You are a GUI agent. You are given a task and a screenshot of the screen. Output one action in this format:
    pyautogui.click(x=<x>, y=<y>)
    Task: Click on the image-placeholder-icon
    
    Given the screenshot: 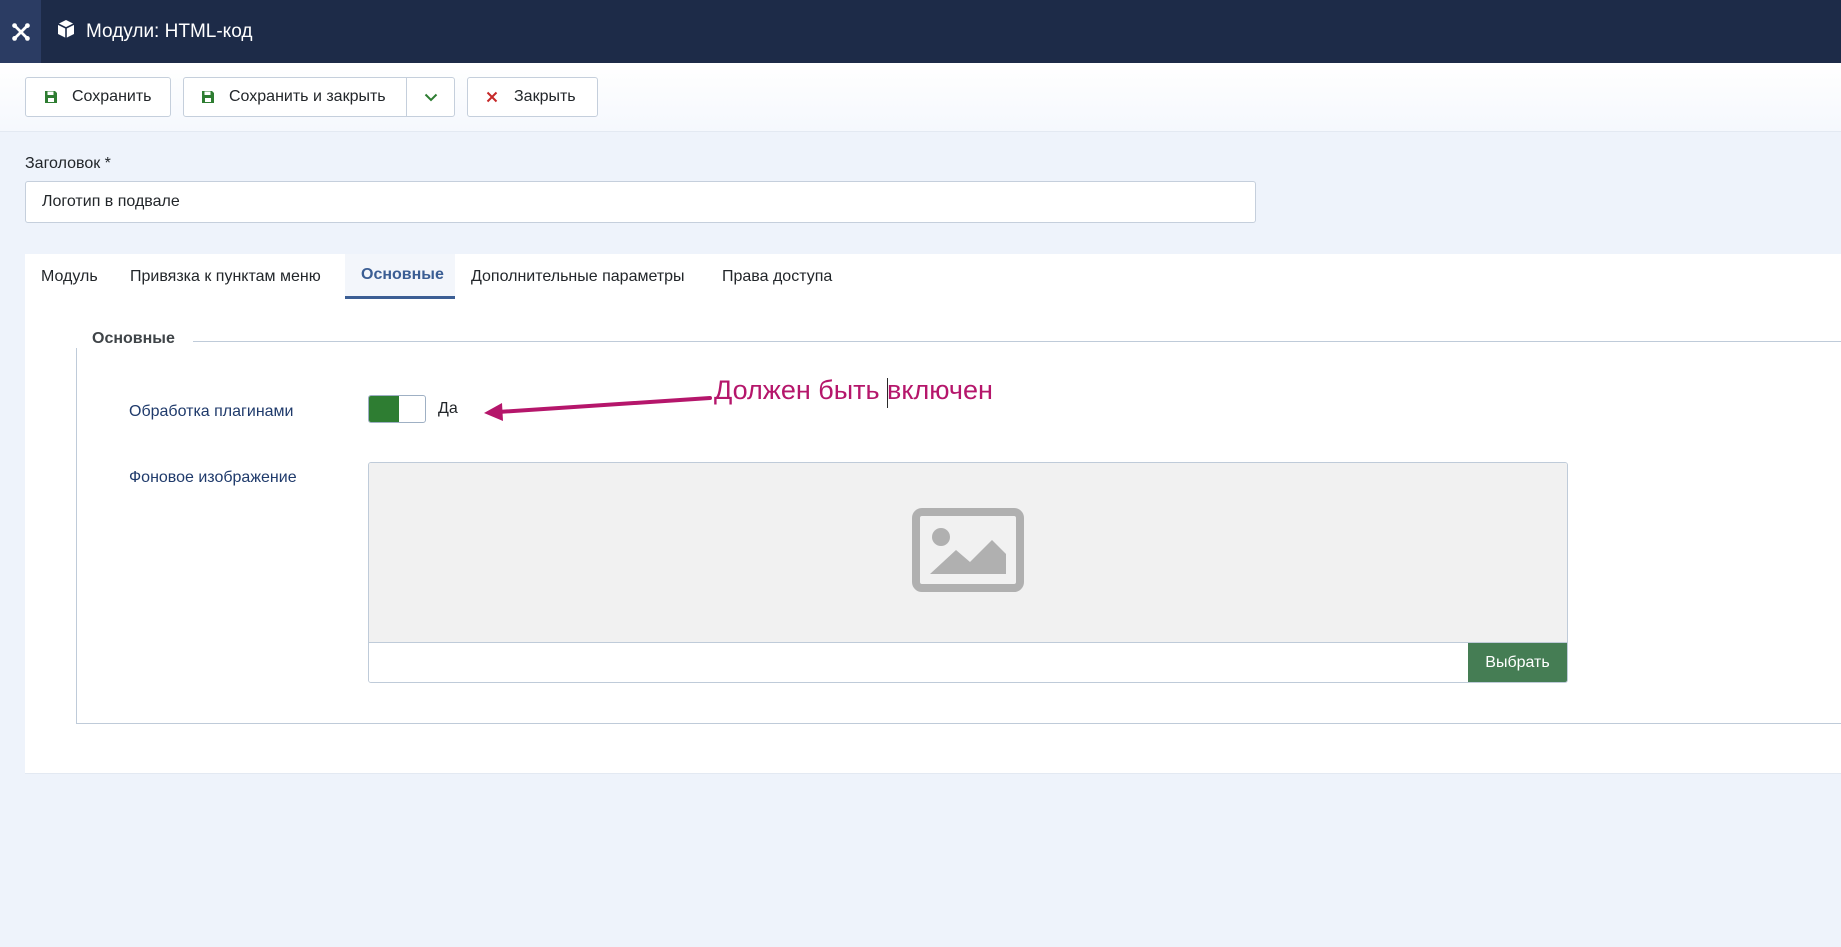 What is the action you would take?
    pyautogui.click(x=968, y=552)
    